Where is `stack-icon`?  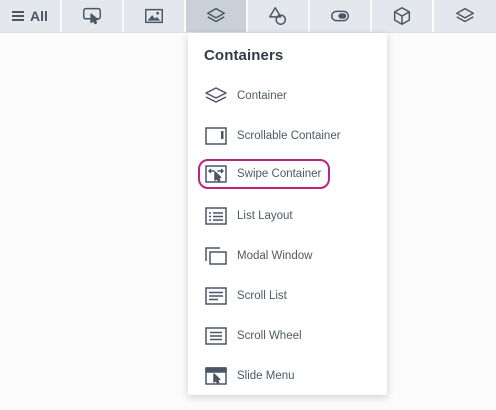
stack-icon is located at coordinates (465, 15).